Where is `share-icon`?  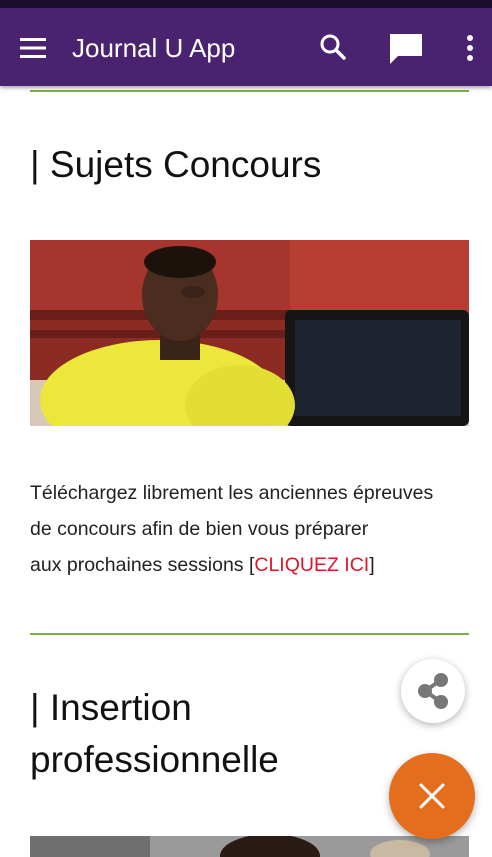
share-icon is located at coordinates (433, 691).